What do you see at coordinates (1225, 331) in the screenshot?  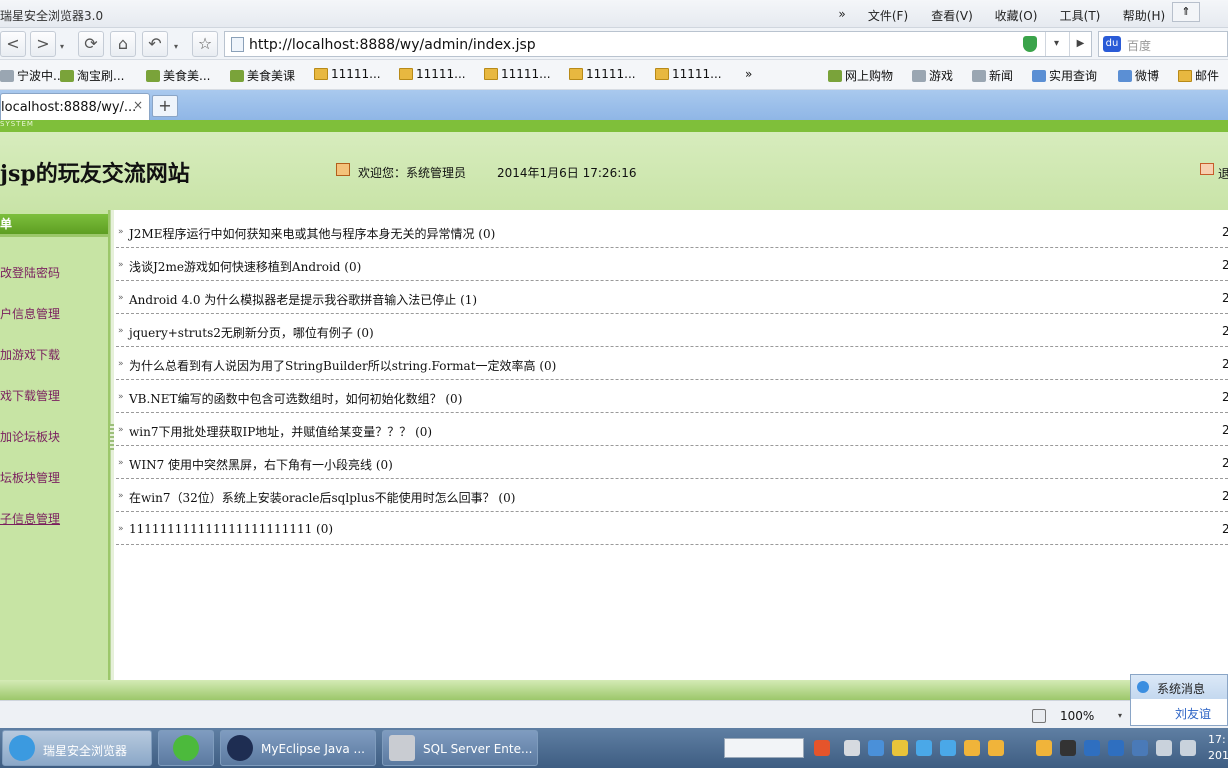 I see `post-date: 2` at bounding box center [1225, 331].